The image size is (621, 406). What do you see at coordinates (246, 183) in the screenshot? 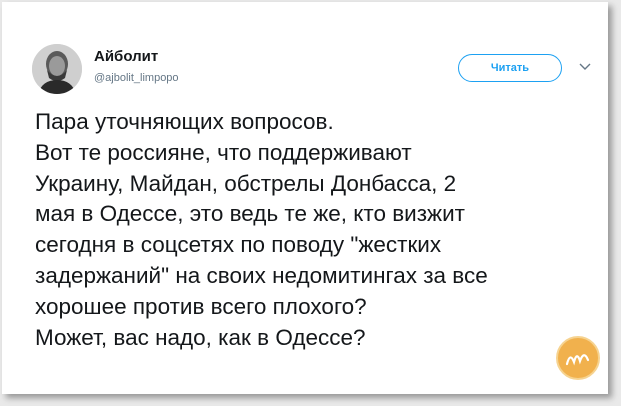
I see `tweet-line: Украину, Майдан, обстрелы Донбасса, 2` at bounding box center [246, 183].